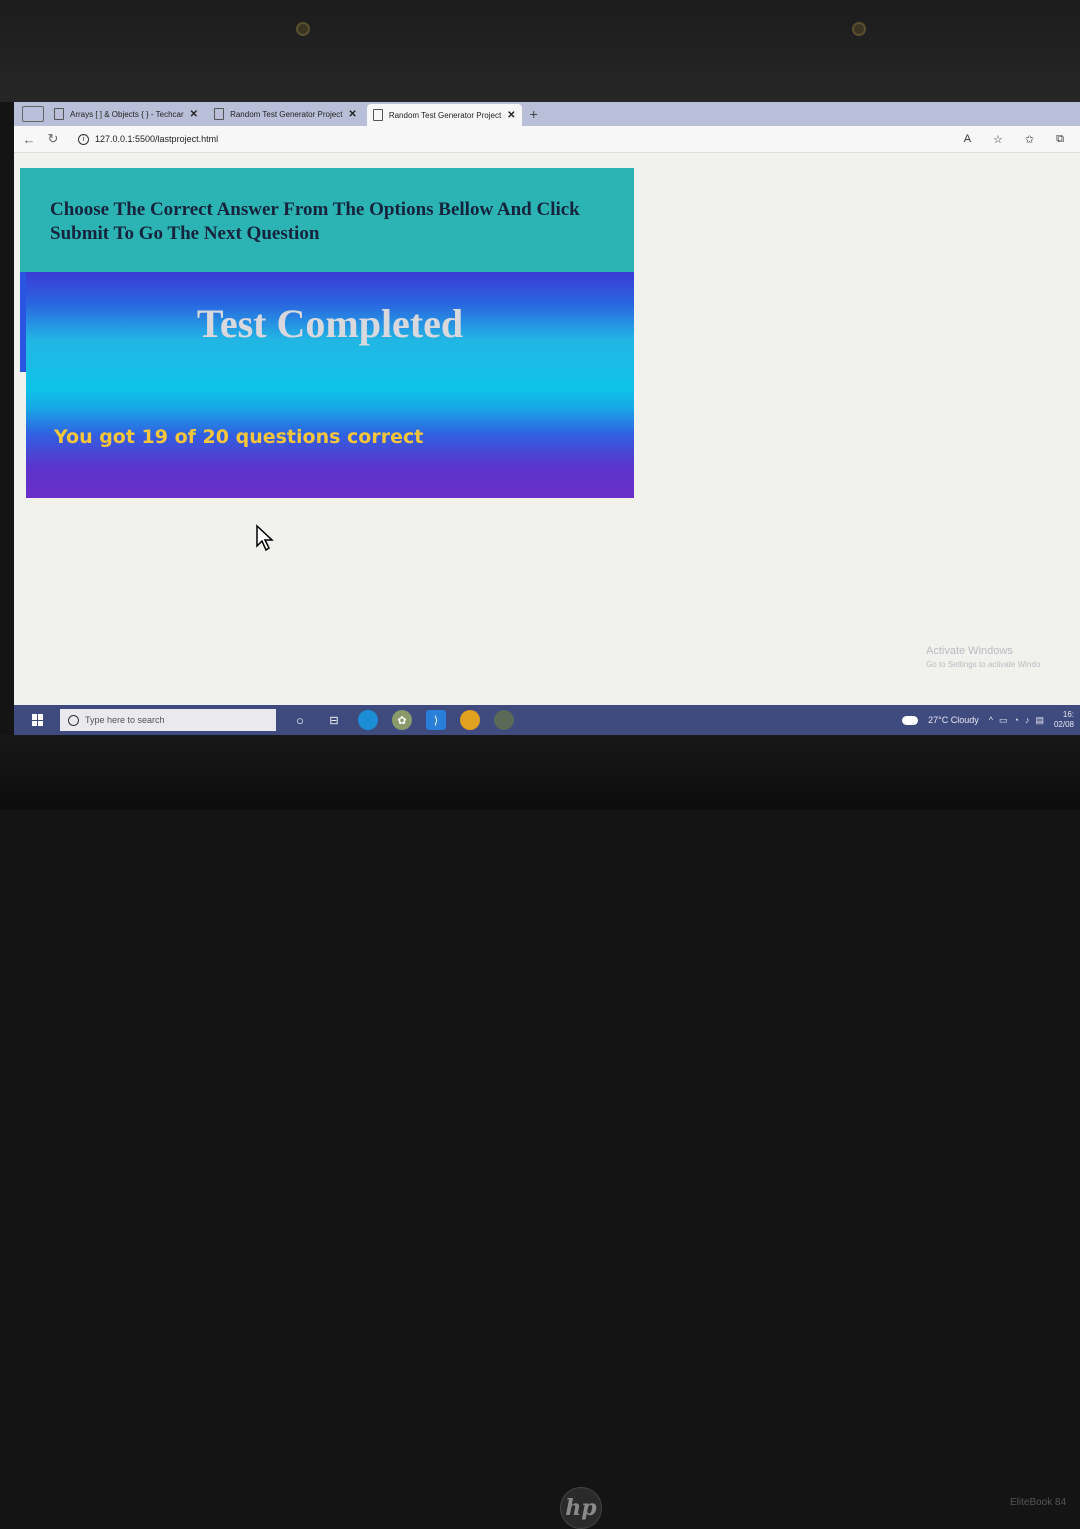 This screenshot has width=1080, height=1529. What do you see at coordinates (969, 651) in the screenshot?
I see `watermark-title: Activate Windows` at bounding box center [969, 651].